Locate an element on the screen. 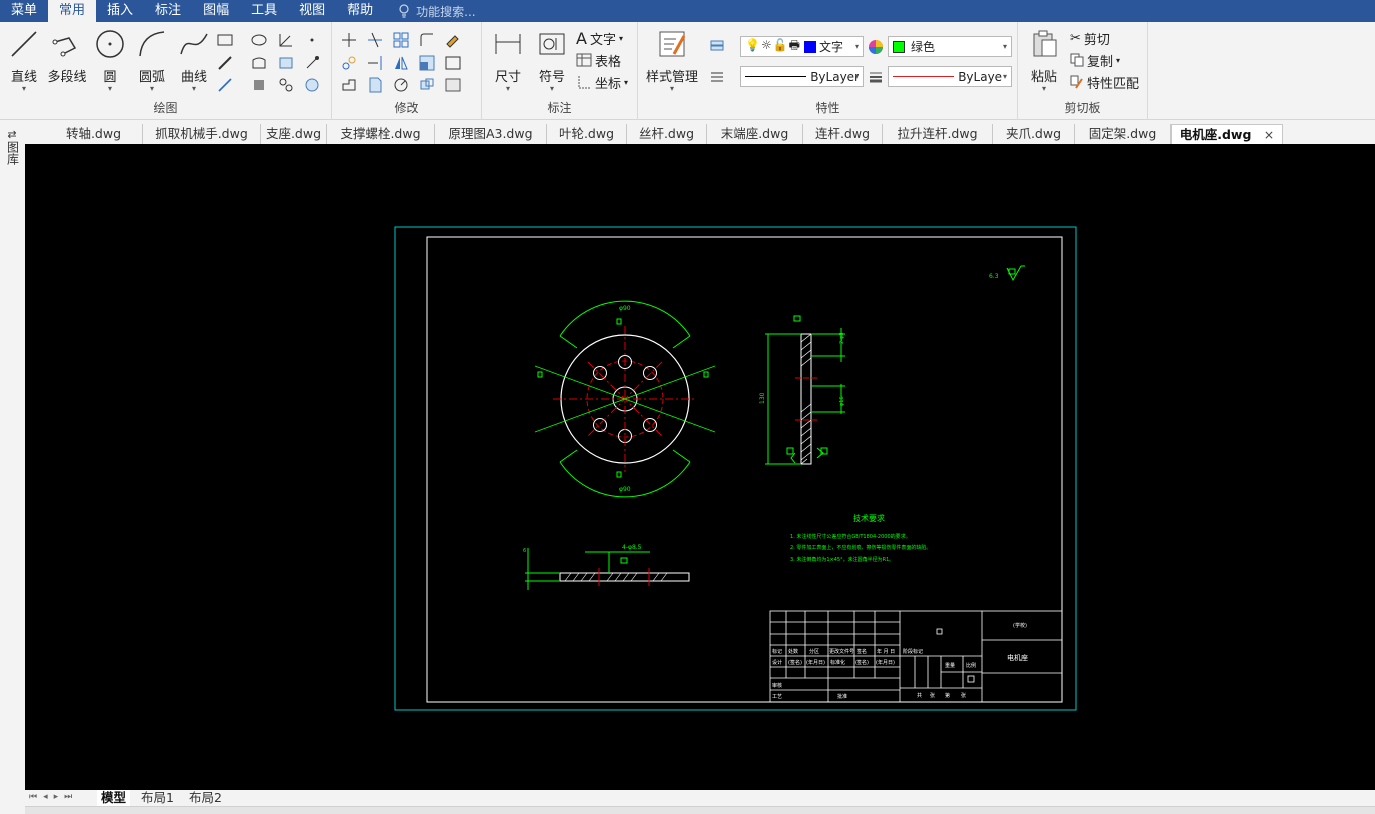 The width and height of the screenshot is (1375, 814). color-select: 绿色 ▾ is located at coordinates (950, 46).